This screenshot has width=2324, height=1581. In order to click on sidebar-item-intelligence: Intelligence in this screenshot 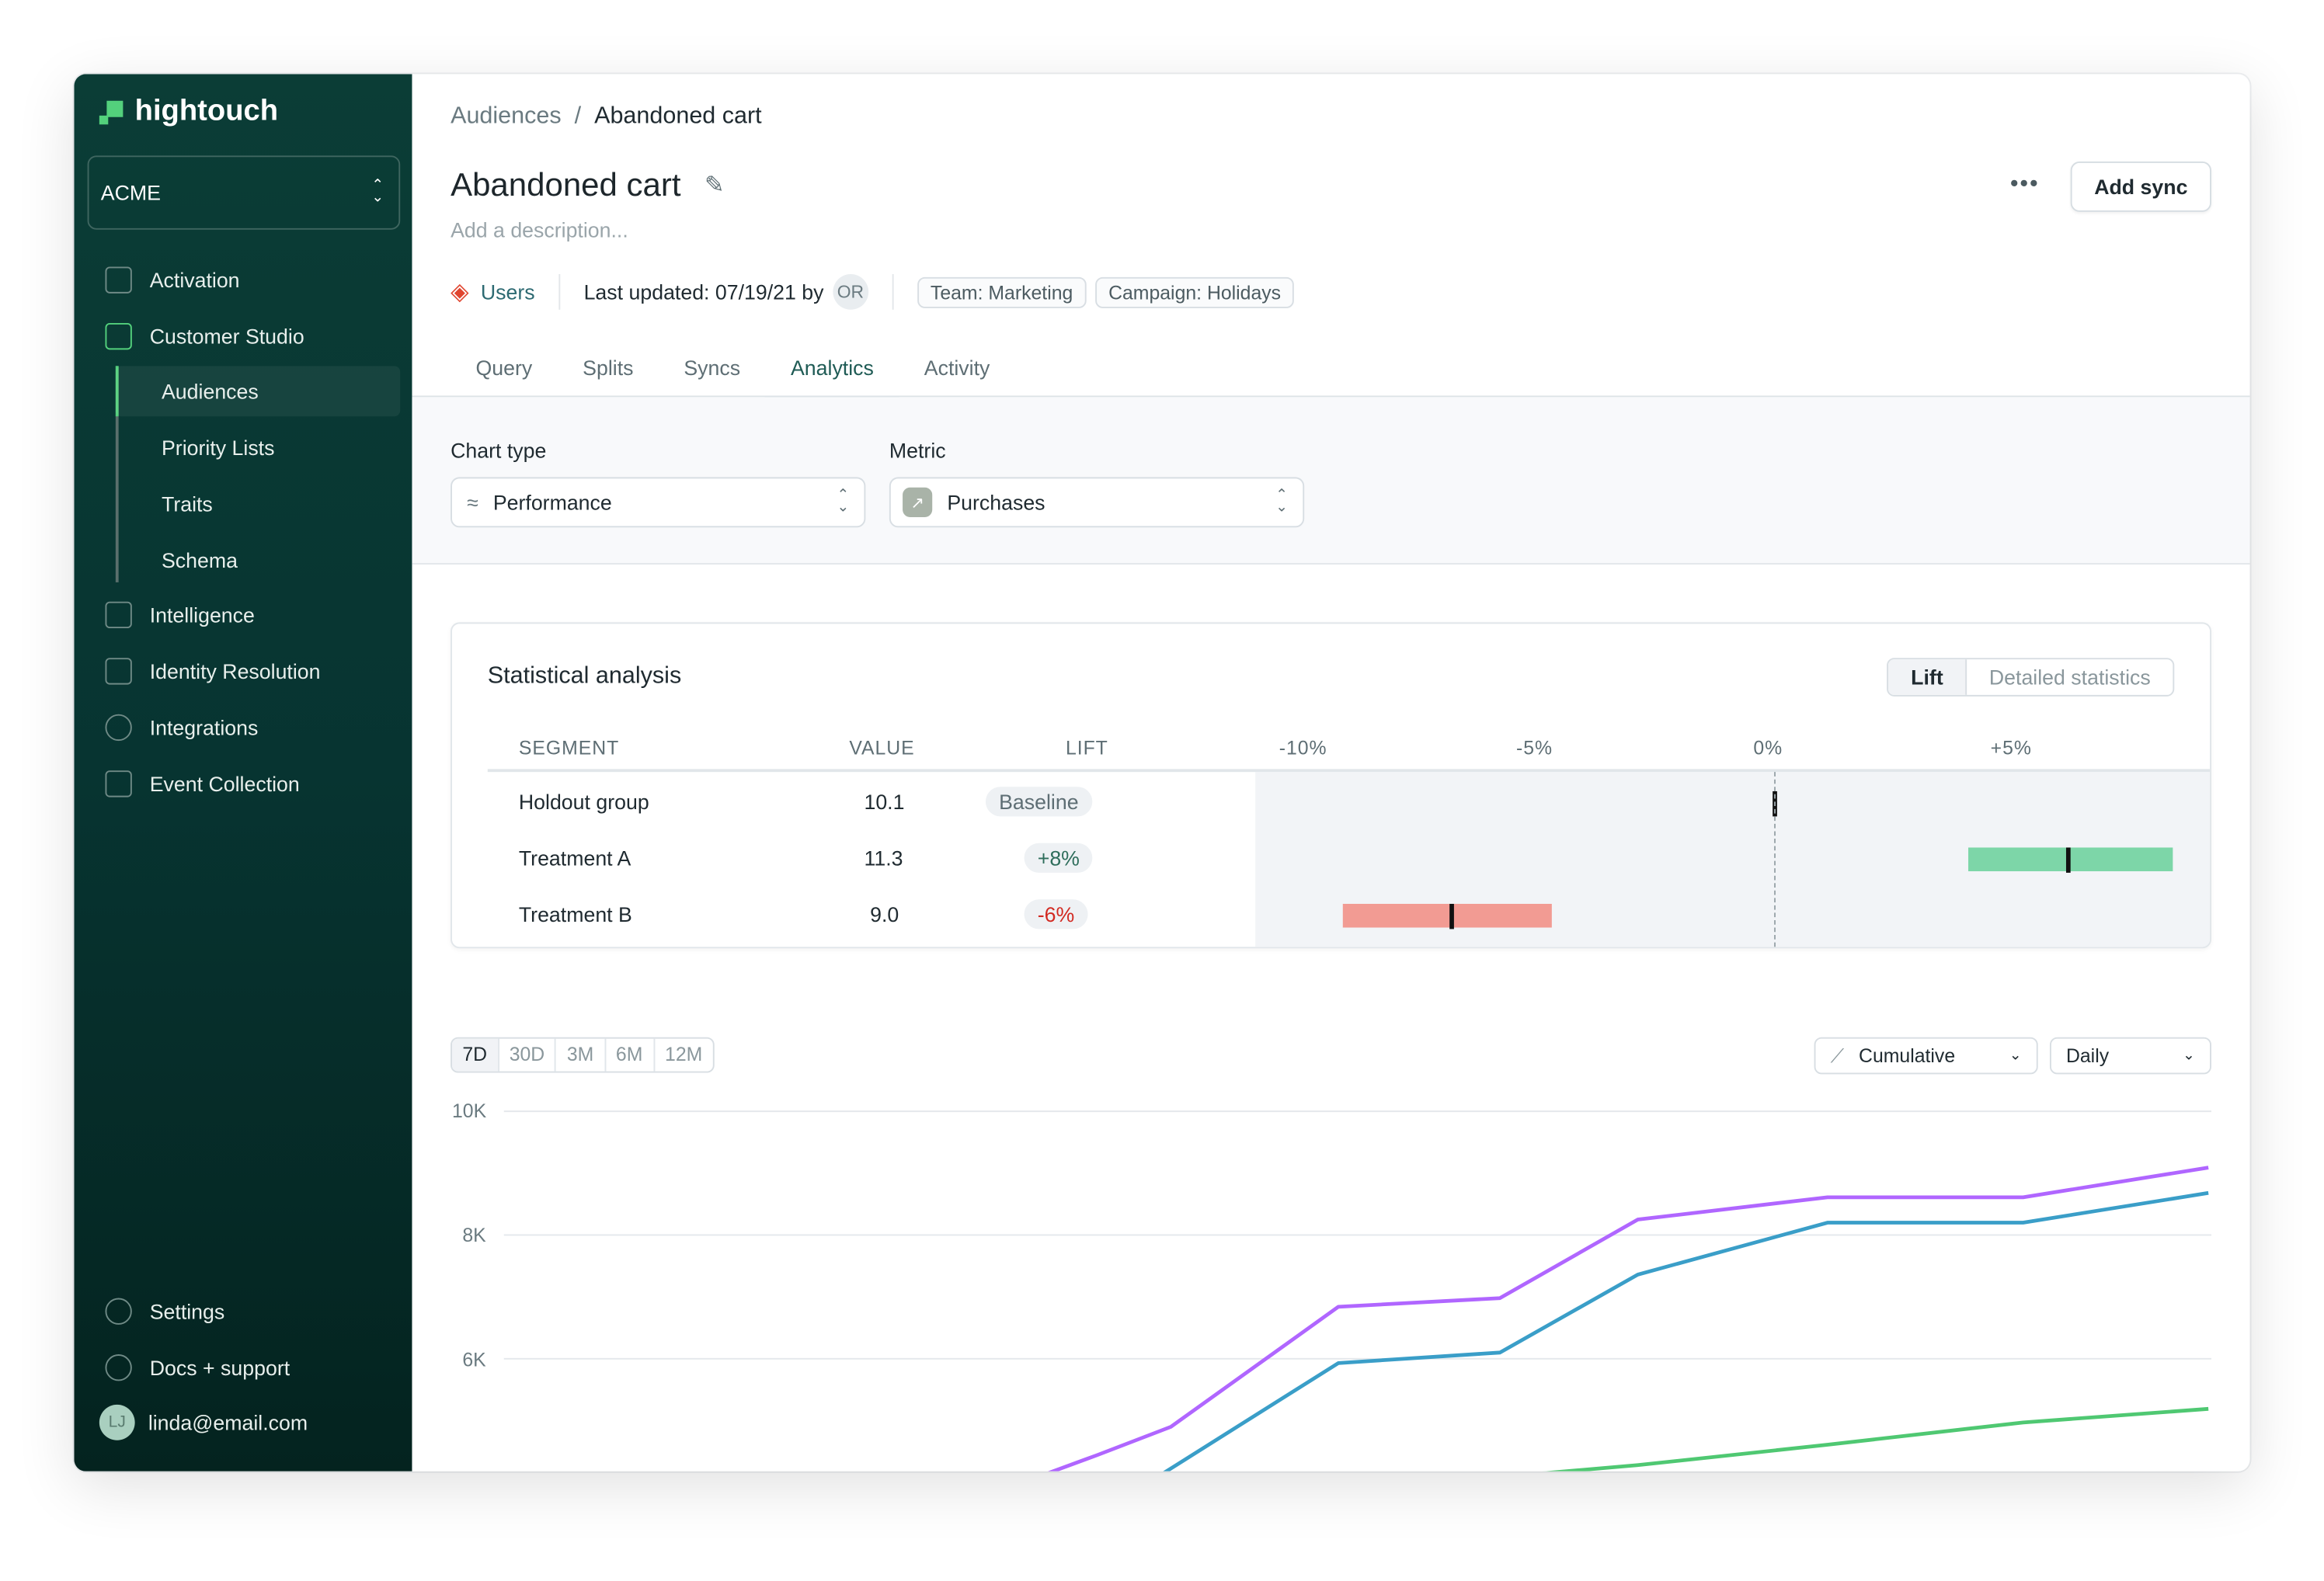, I will do `click(243, 615)`.